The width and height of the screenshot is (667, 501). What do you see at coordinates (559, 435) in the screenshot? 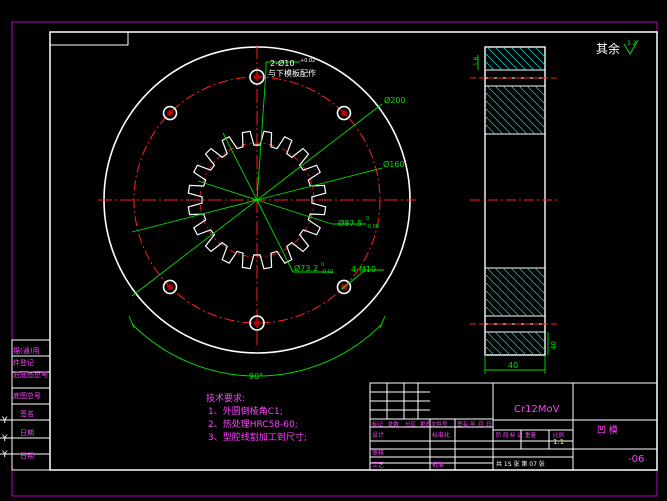
I see `stage-label-5: 比例` at bounding box center [559, 435].